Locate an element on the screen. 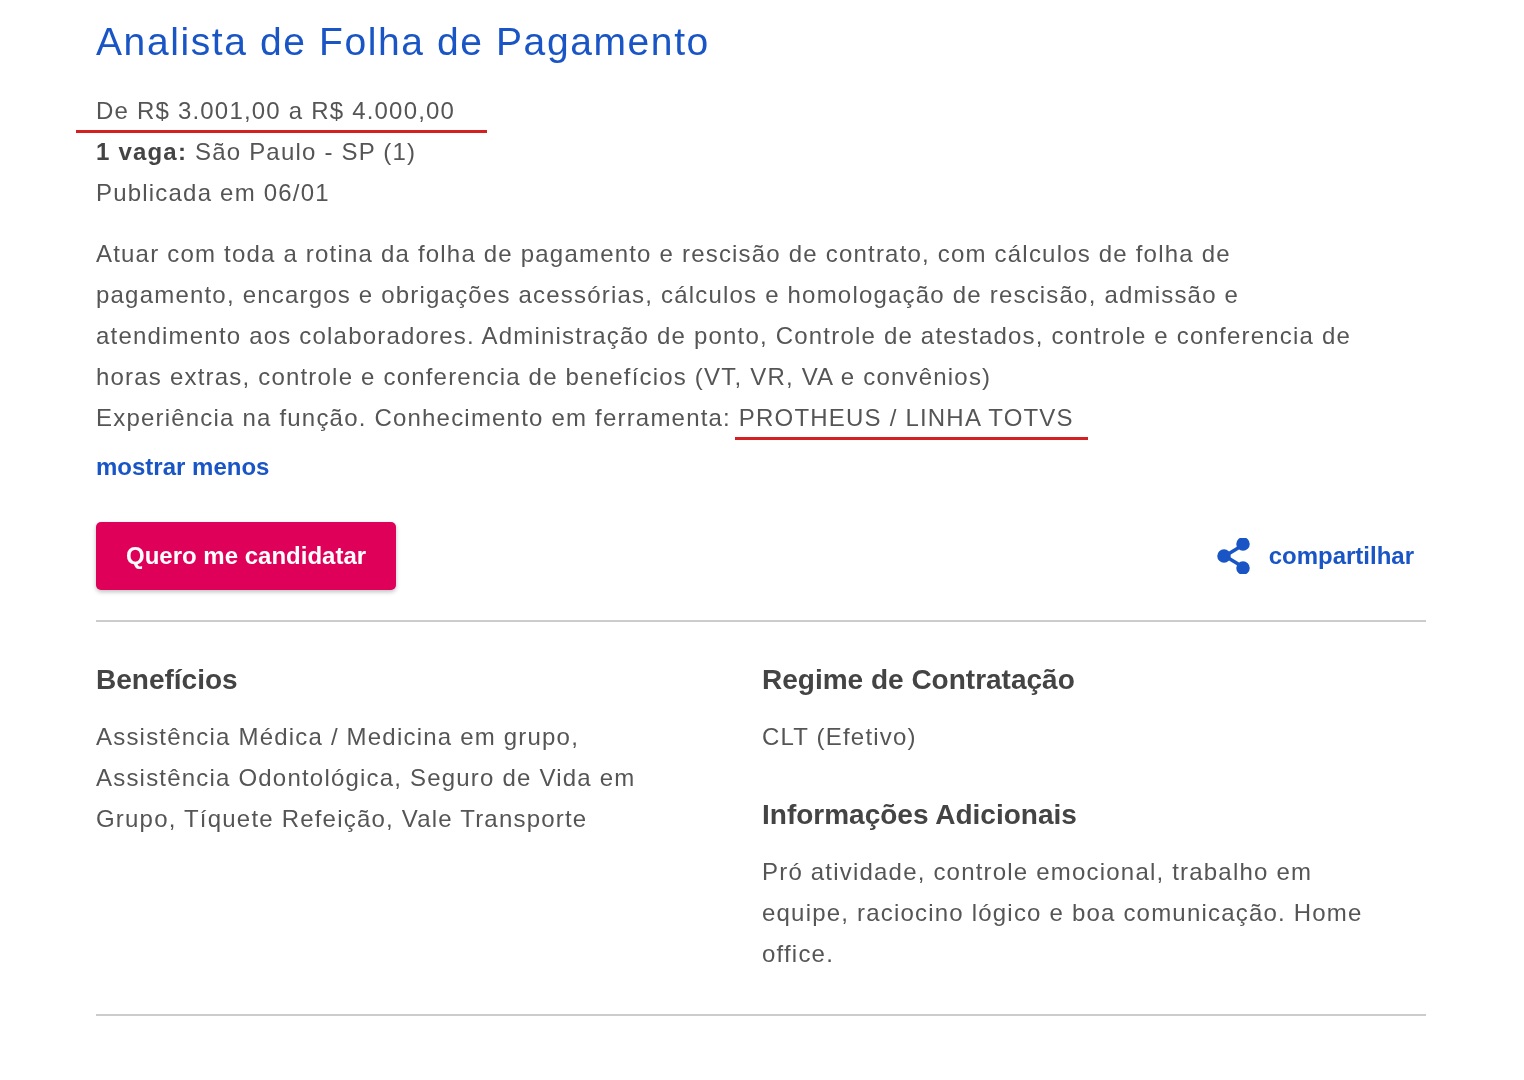 This screenshot has height=1080, width=1524. section-text: Assistência Médica / Medicina em grupo, is located at coordinates (338, 737).